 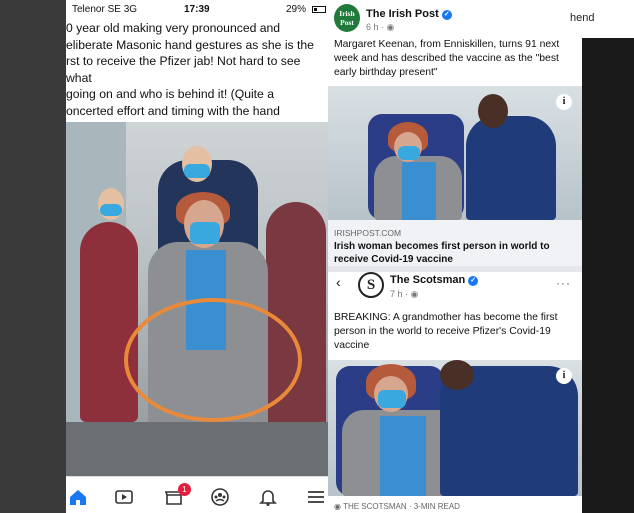 I want to click on scotsman-logo: S, so click(x=371, y=285).